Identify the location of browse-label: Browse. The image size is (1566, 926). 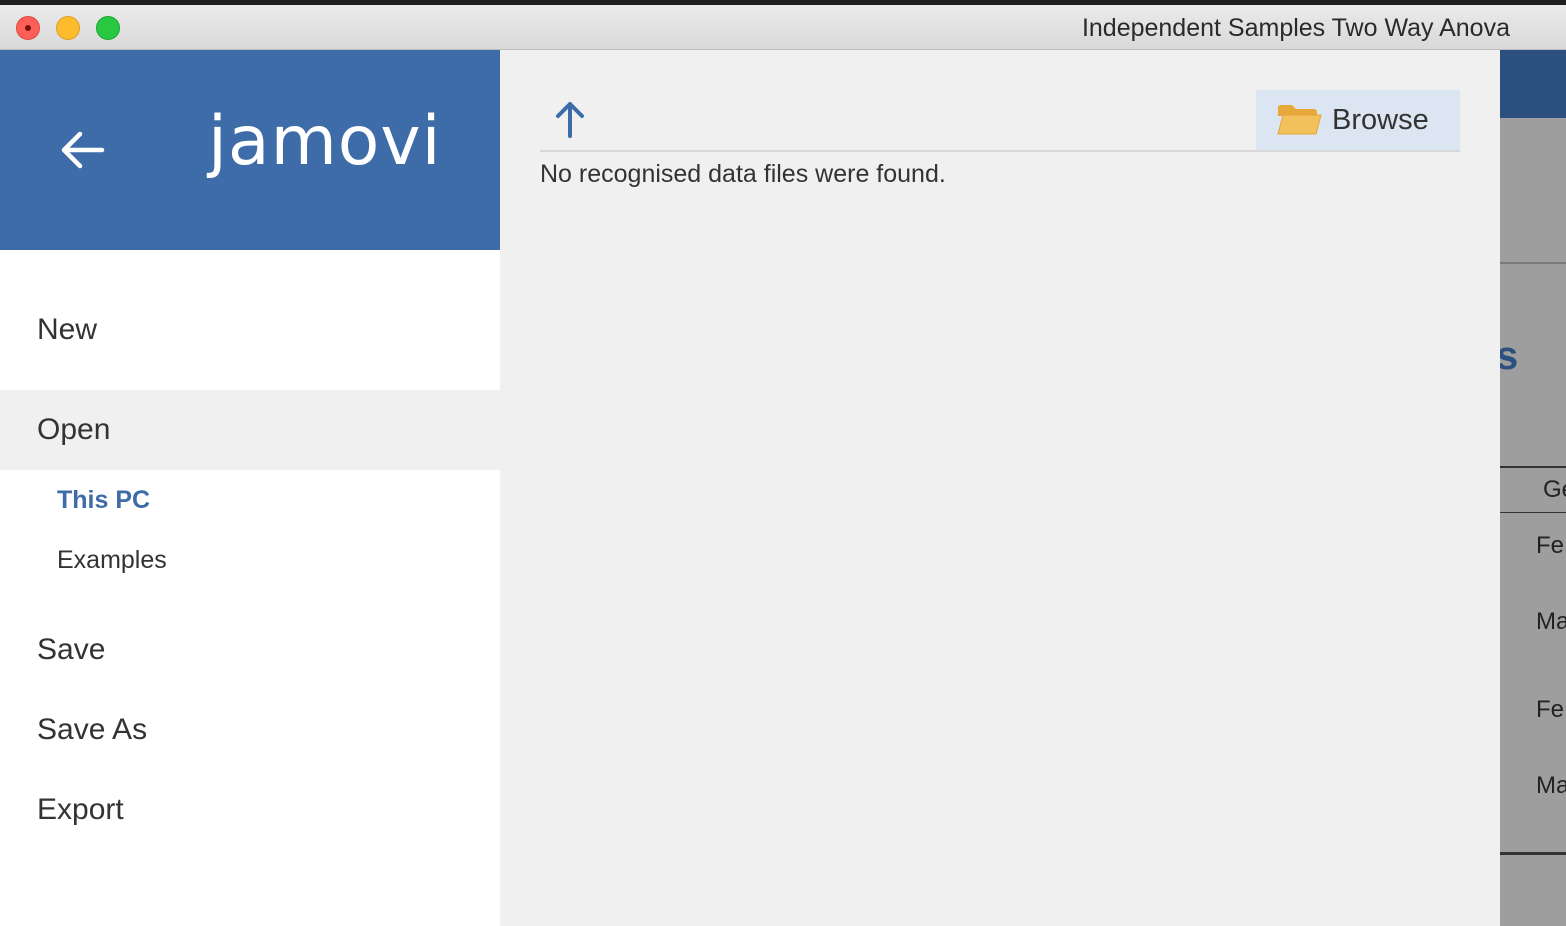
(1380, 120).